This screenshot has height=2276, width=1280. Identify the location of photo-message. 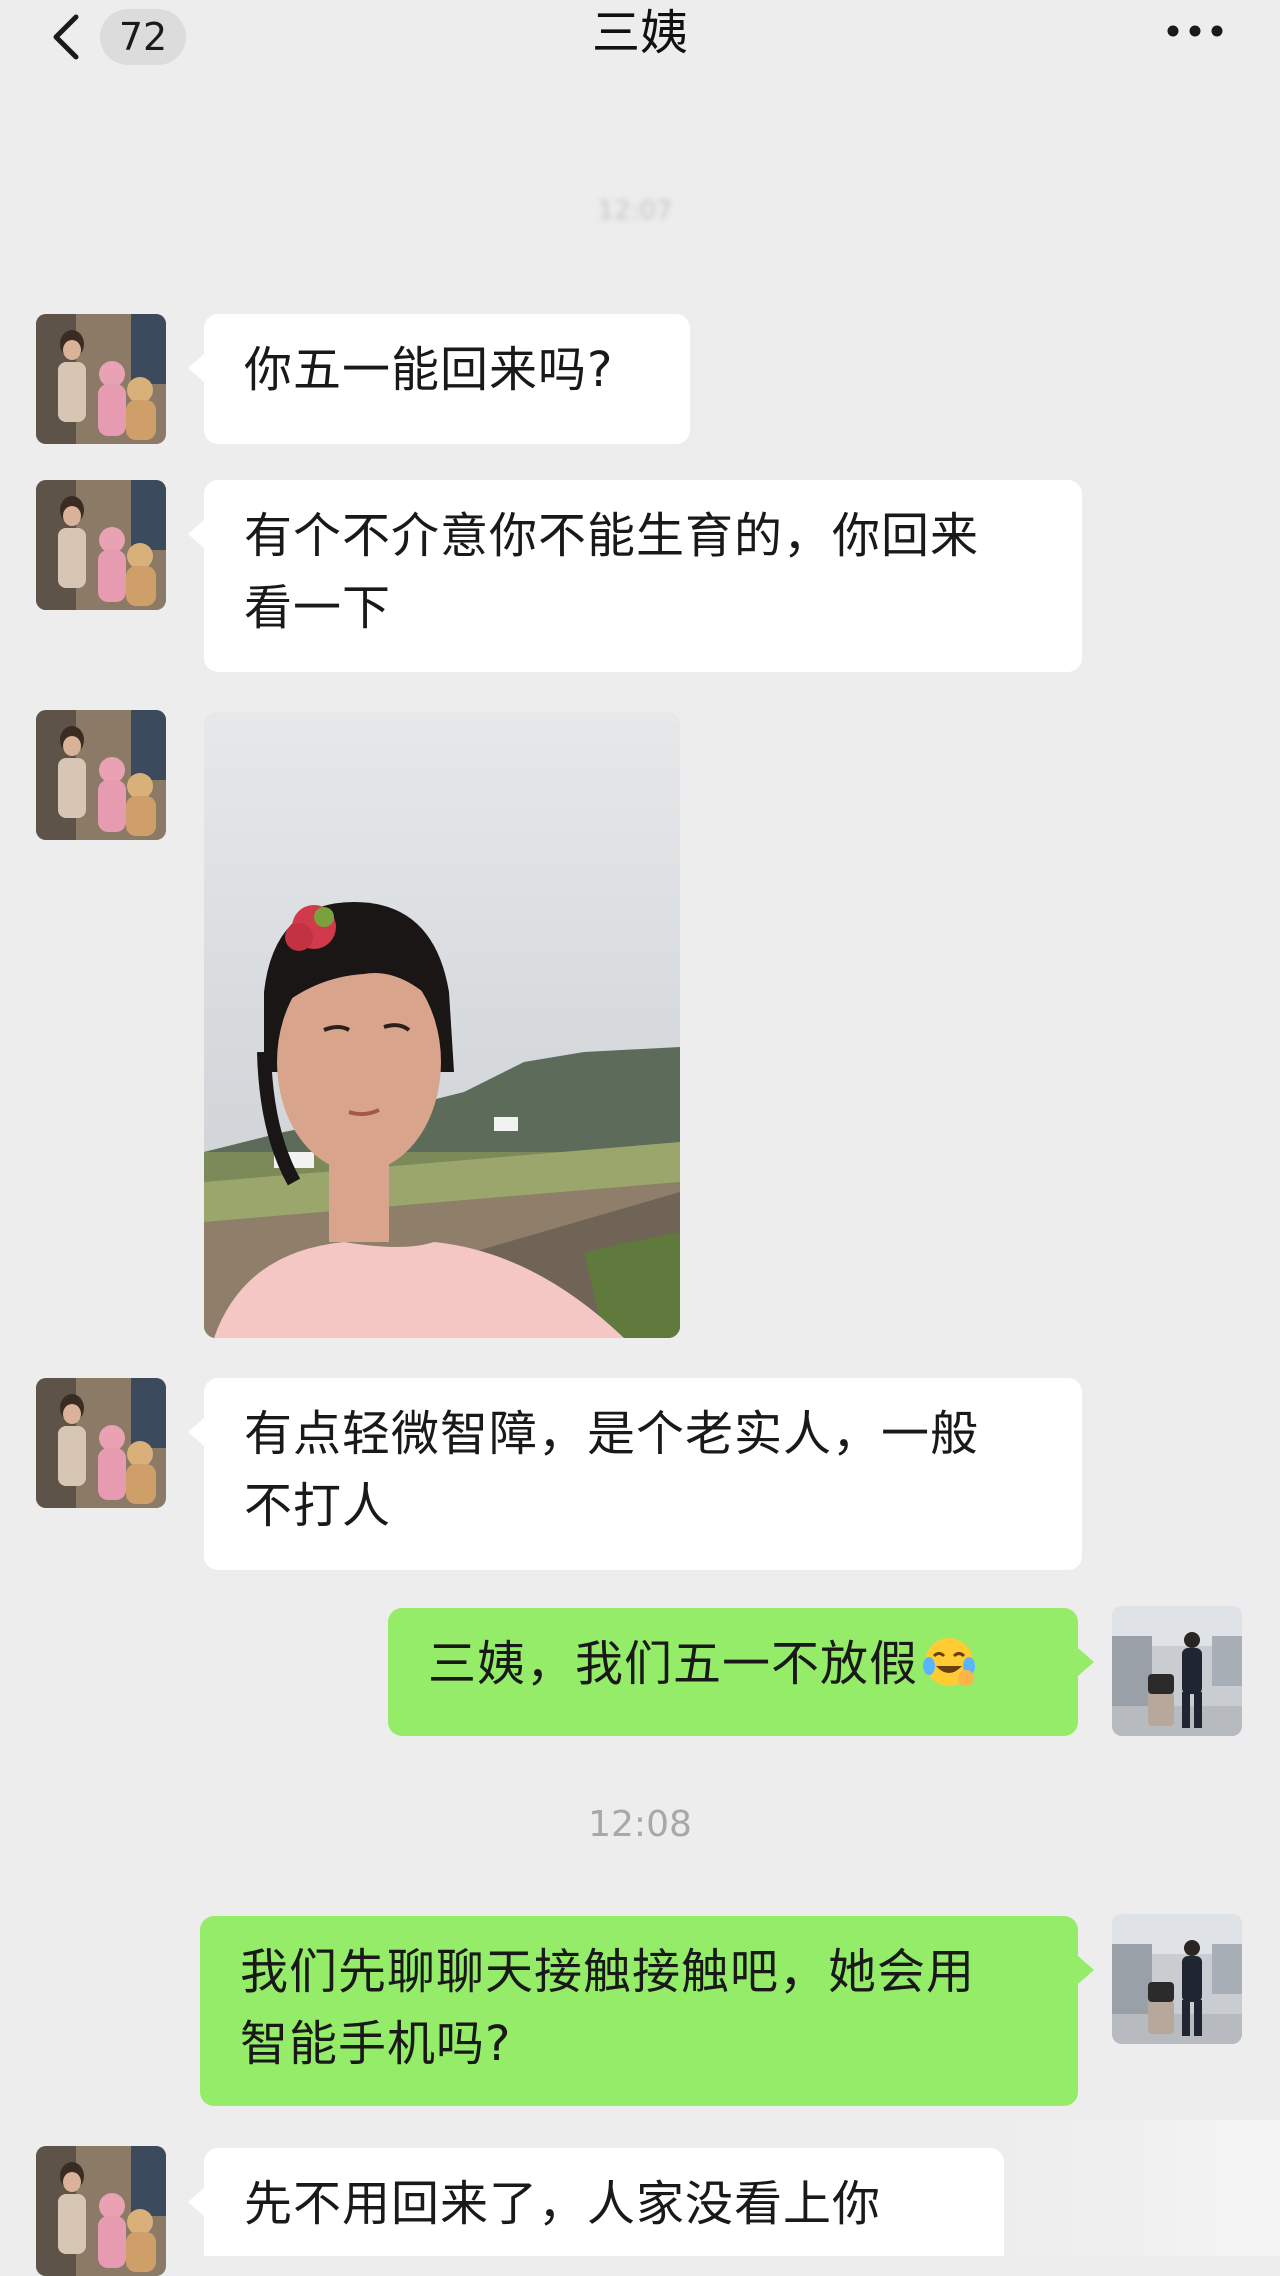
(442, 1025).